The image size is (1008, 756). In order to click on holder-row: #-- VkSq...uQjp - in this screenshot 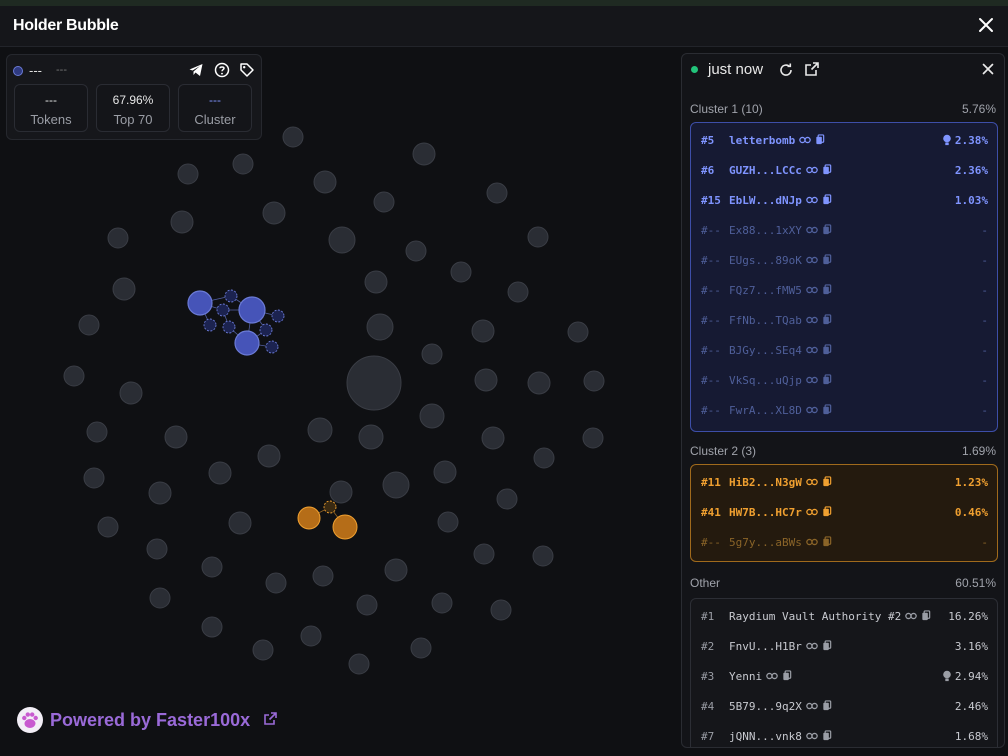, I will do `click(844, 380)`.